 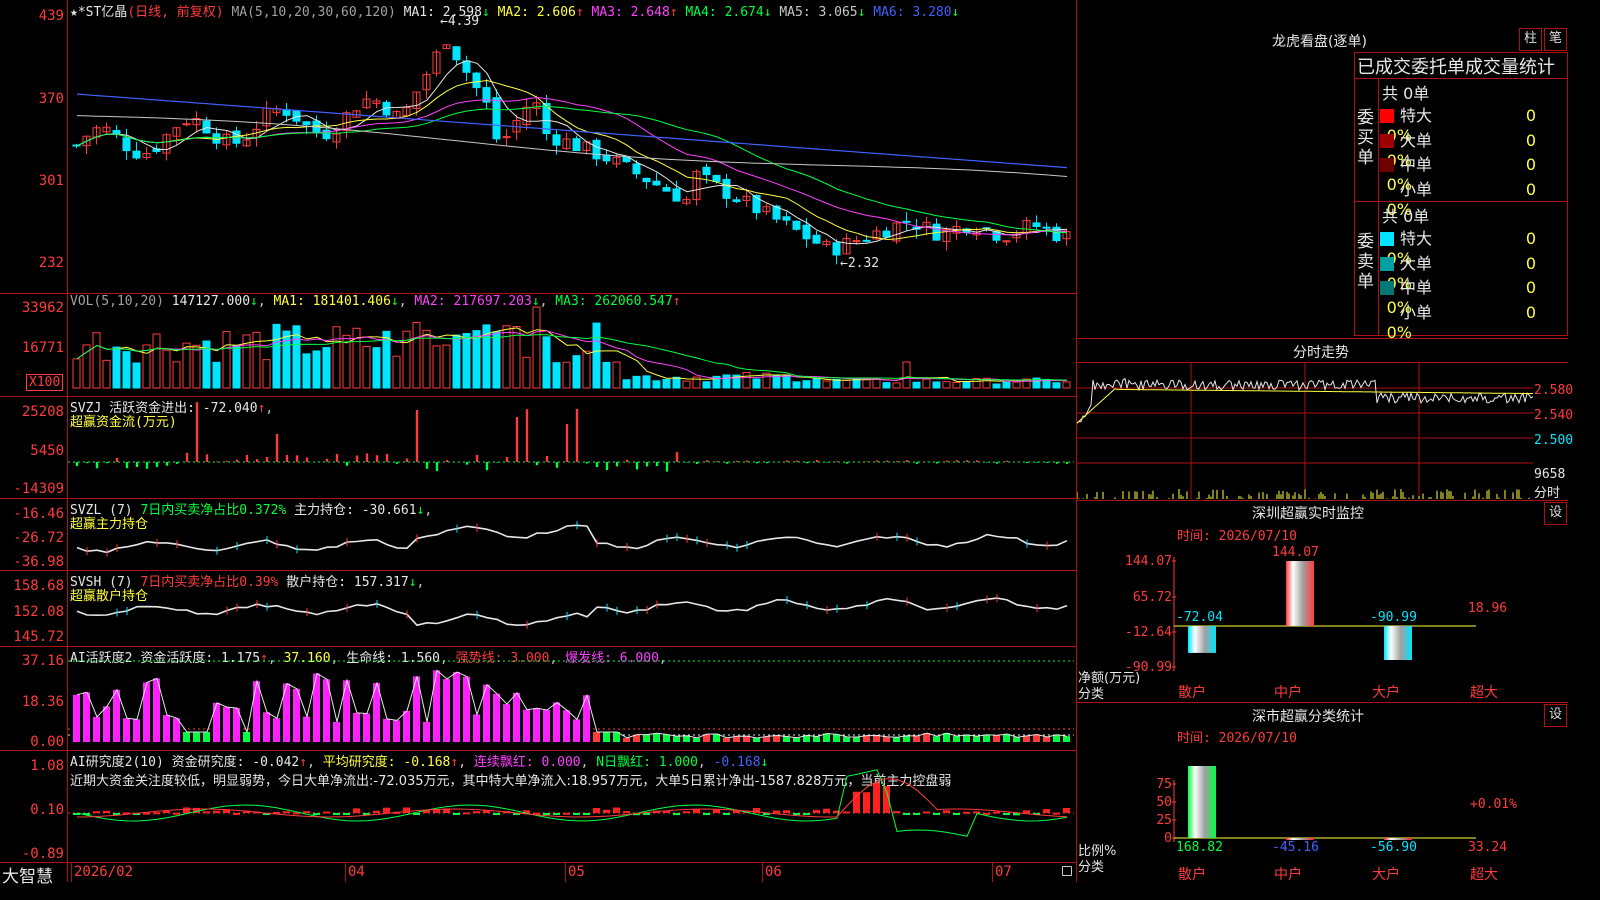 What do you see at coordinates (1555, 39) in the screenshot?
I see `pen-view-button: 笔` at bounding box center [1555, 39].